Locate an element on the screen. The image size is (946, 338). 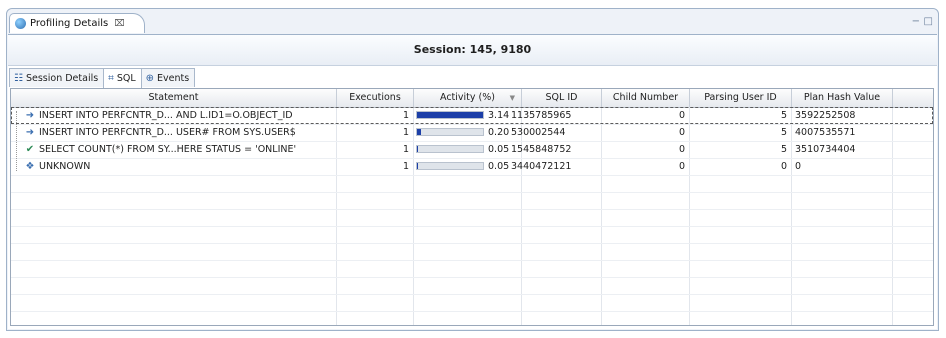
activity-value: 3.14 is located at coordinates (499, 115).